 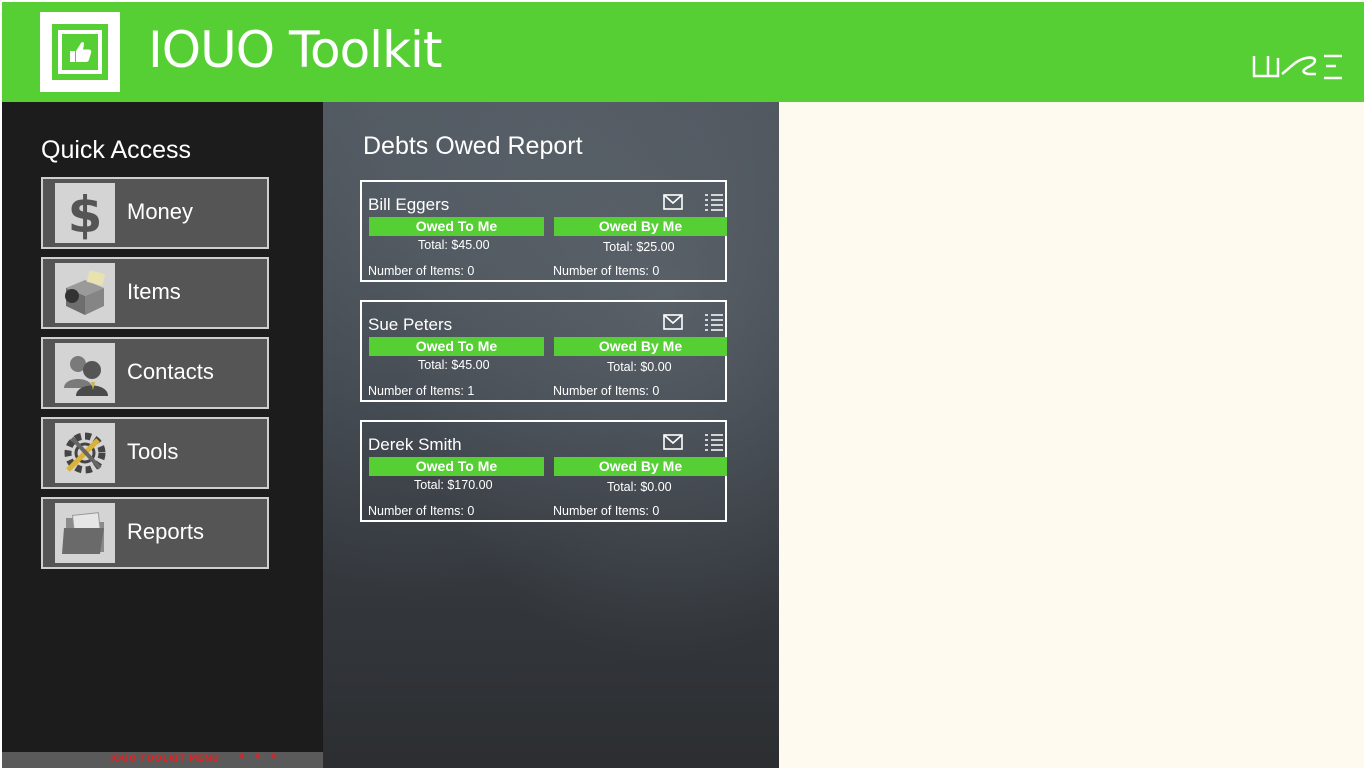 I want to click on sidebar-item-reports: Reports, so click(x=155, y=533).